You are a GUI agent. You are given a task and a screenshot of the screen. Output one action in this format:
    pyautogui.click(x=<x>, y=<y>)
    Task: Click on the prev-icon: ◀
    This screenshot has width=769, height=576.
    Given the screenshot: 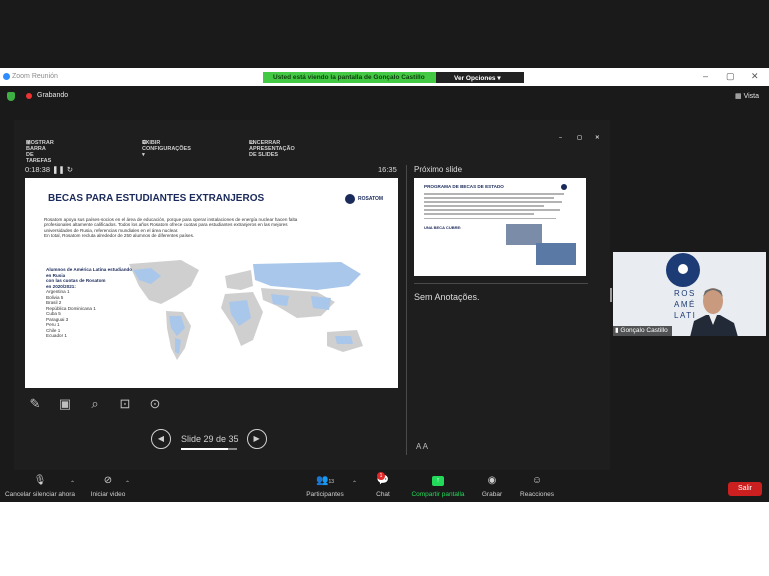 What is the action you would take?
    pyautogui.click(x=161, y=439)
    